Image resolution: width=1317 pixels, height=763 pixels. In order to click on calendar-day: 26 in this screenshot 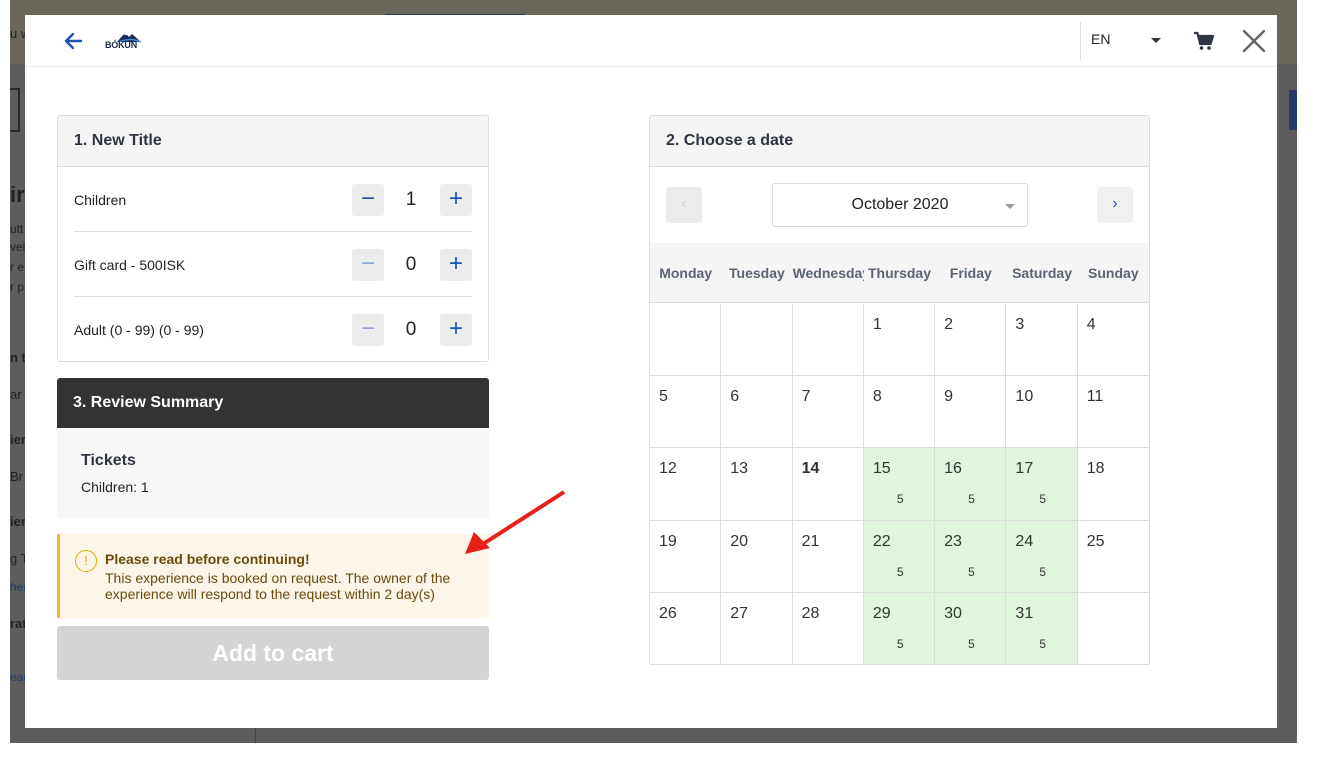, I will do `click(686, 628)`.